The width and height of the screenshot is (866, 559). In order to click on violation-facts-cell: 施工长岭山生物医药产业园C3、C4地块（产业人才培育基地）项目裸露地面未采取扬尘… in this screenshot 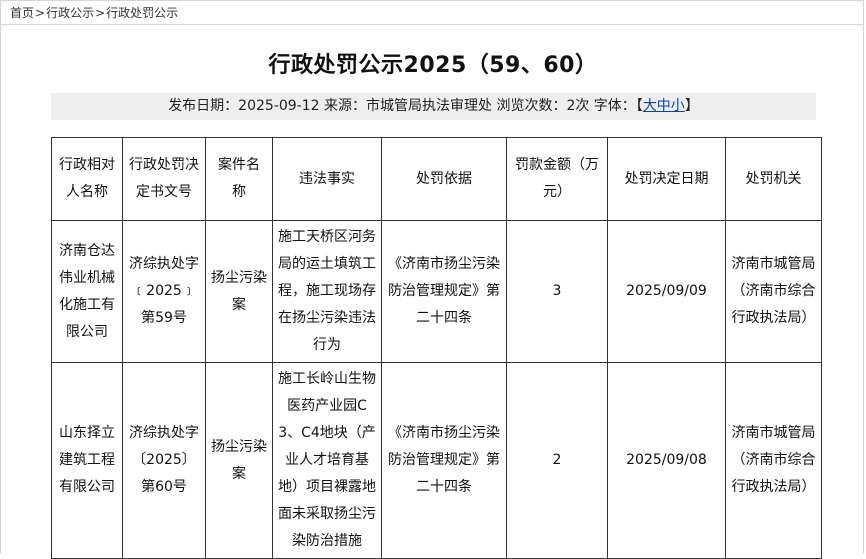, I will do `click(327, 460)`.